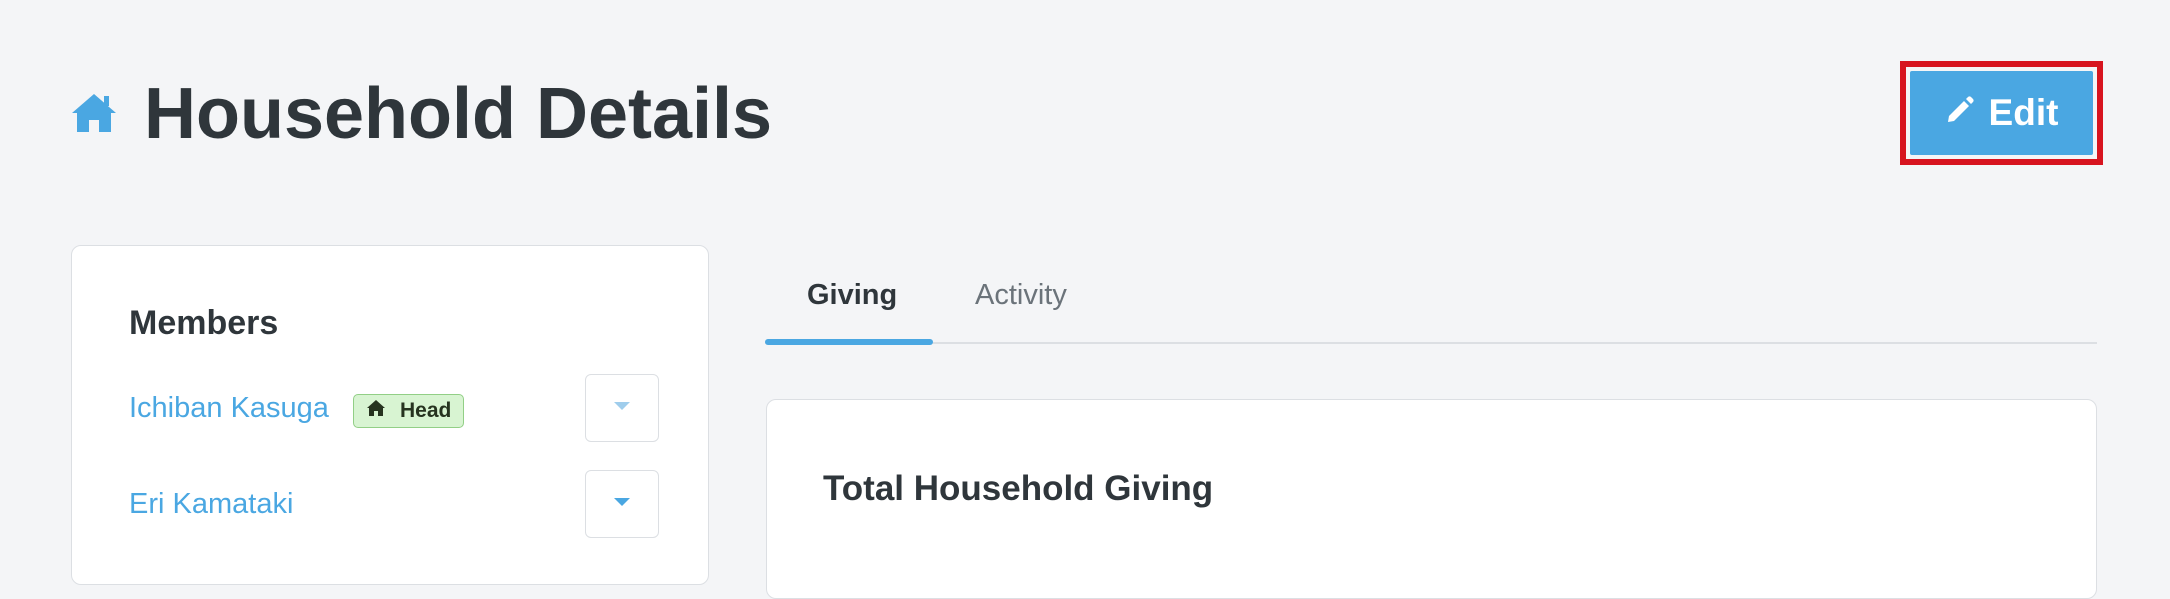  What do you see at coordinates (852, 295) in the screenshot?
I see `tab-giving: Giving` at bounding box center [852, 295].